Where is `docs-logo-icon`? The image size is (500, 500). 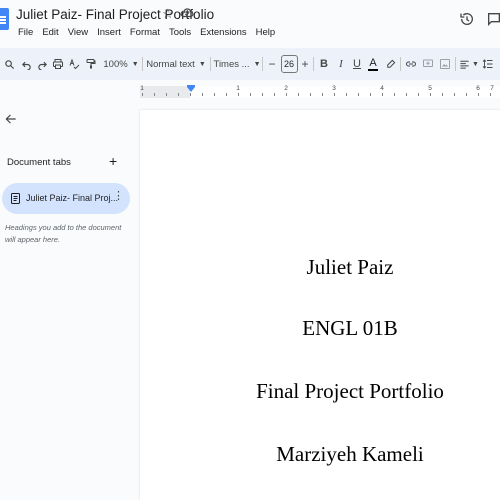
docs-logo-icon is located at coordinates (4, 19).